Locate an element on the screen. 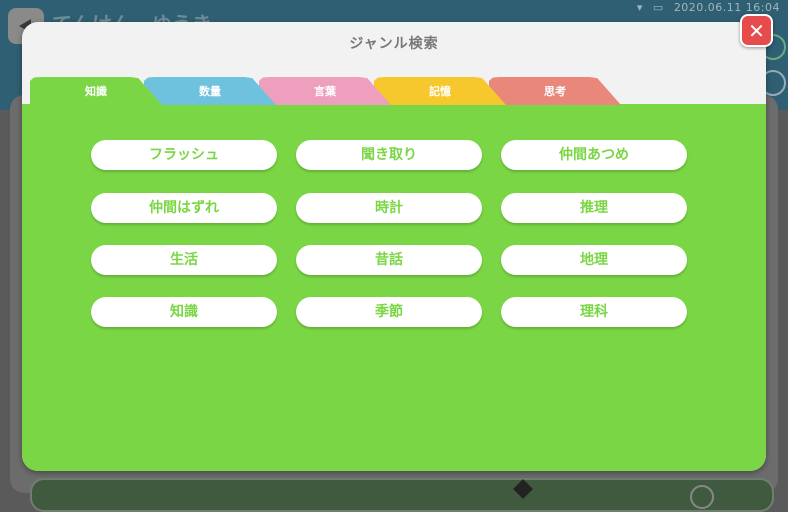  genre-button-clock: 時計 is located at coordinates (389, 208).